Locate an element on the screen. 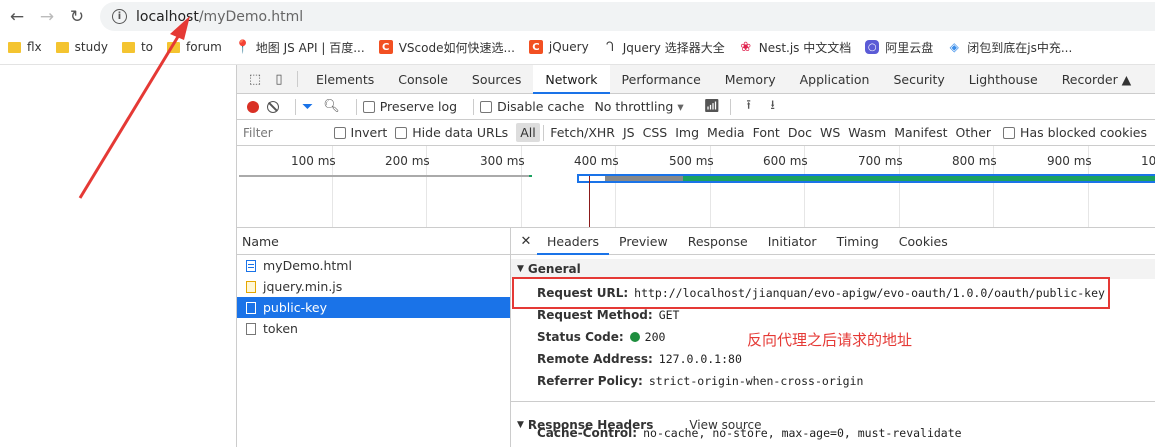  bookmark-forum: forum is located at coordinates (194, 47).